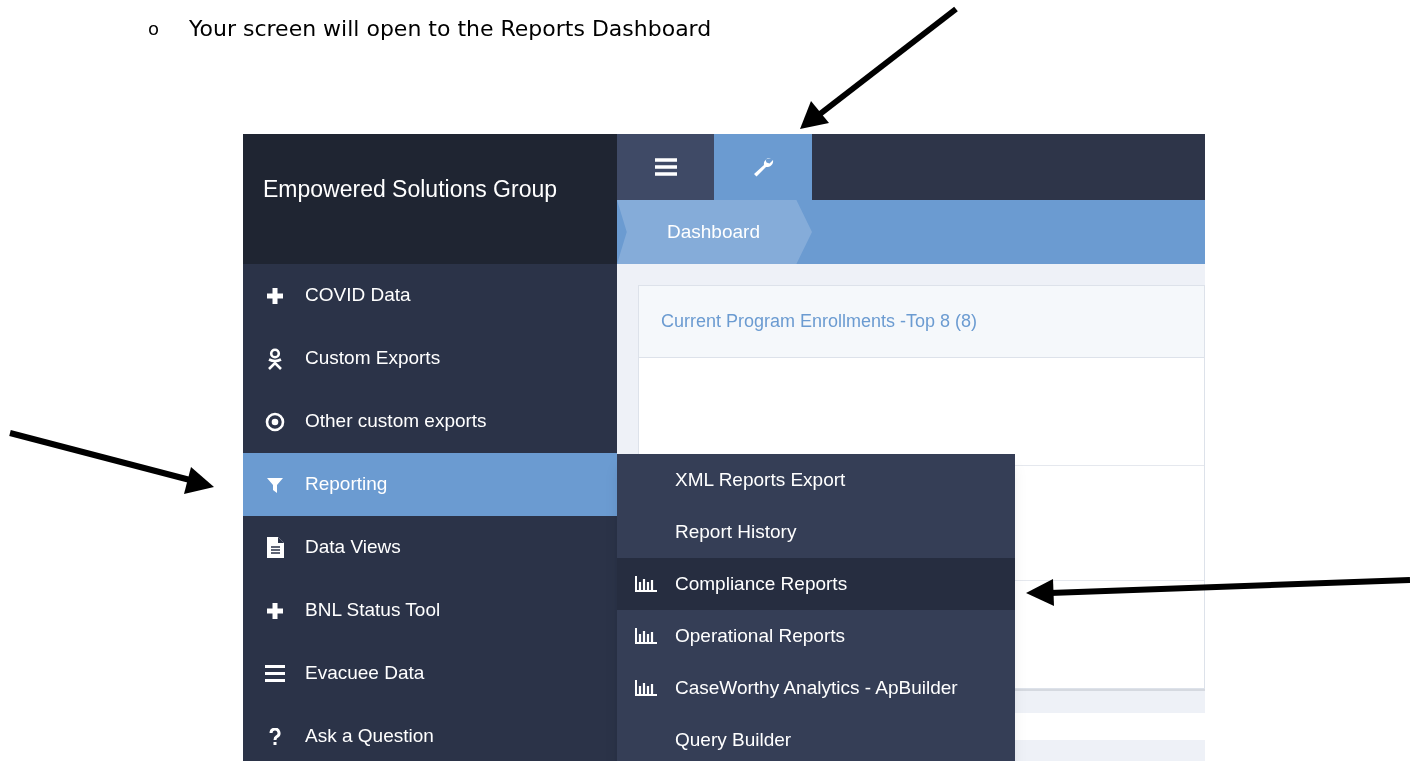 This screenshot has height=761, width=1410. Describe the element at coordinates (816, 584) in the screenshot. I see `dropdown-item: Compliance Reports` at that location.